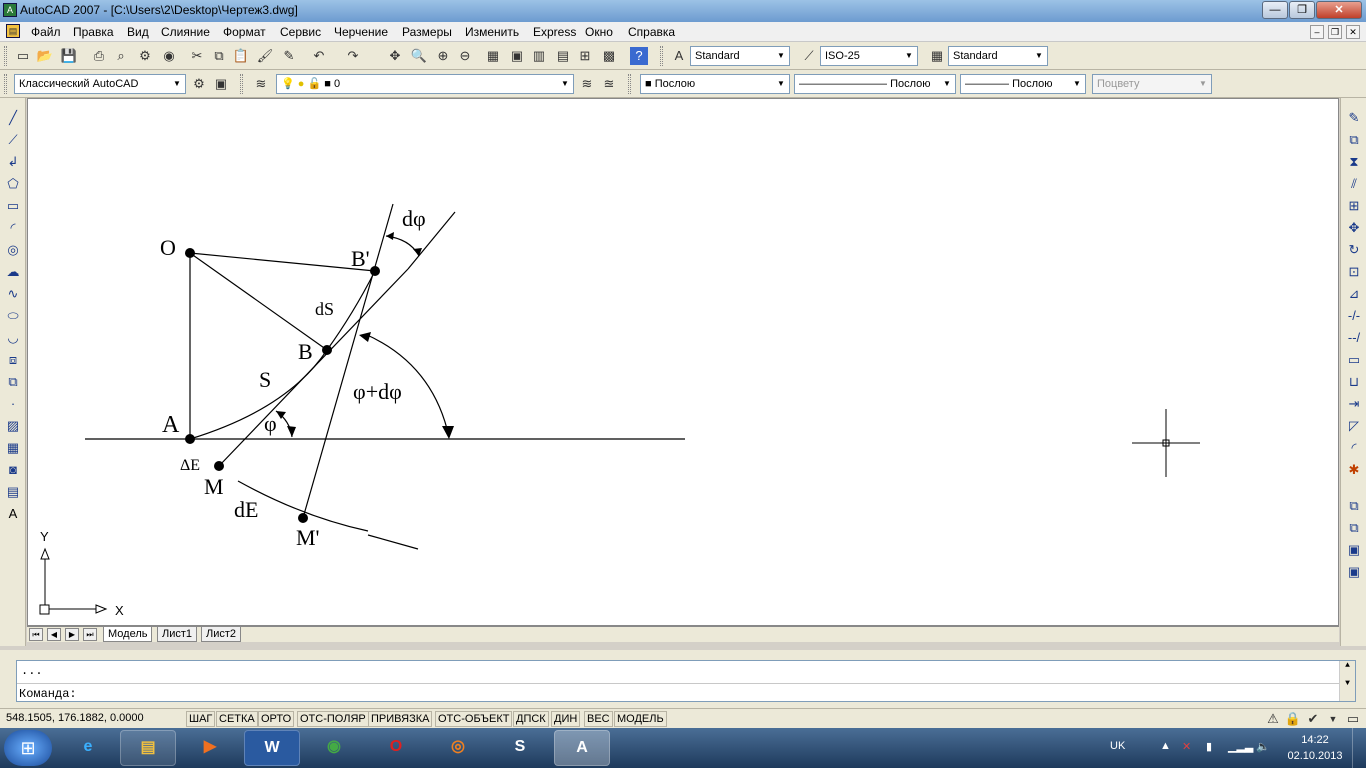 The width and height of the screenshot is (1366, 768). Describe the element at coordinates (13, 162) in the screenshot. I see `polyline-icon: ↲` at that location.